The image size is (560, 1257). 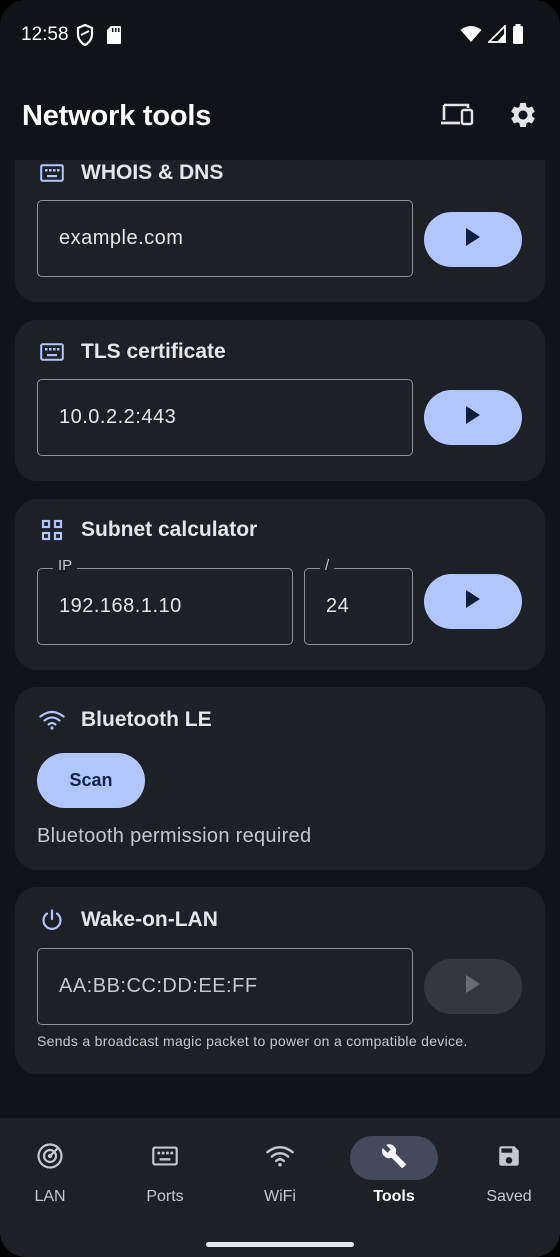 I want to click on wol-send-button, so click(x=473, y=986).